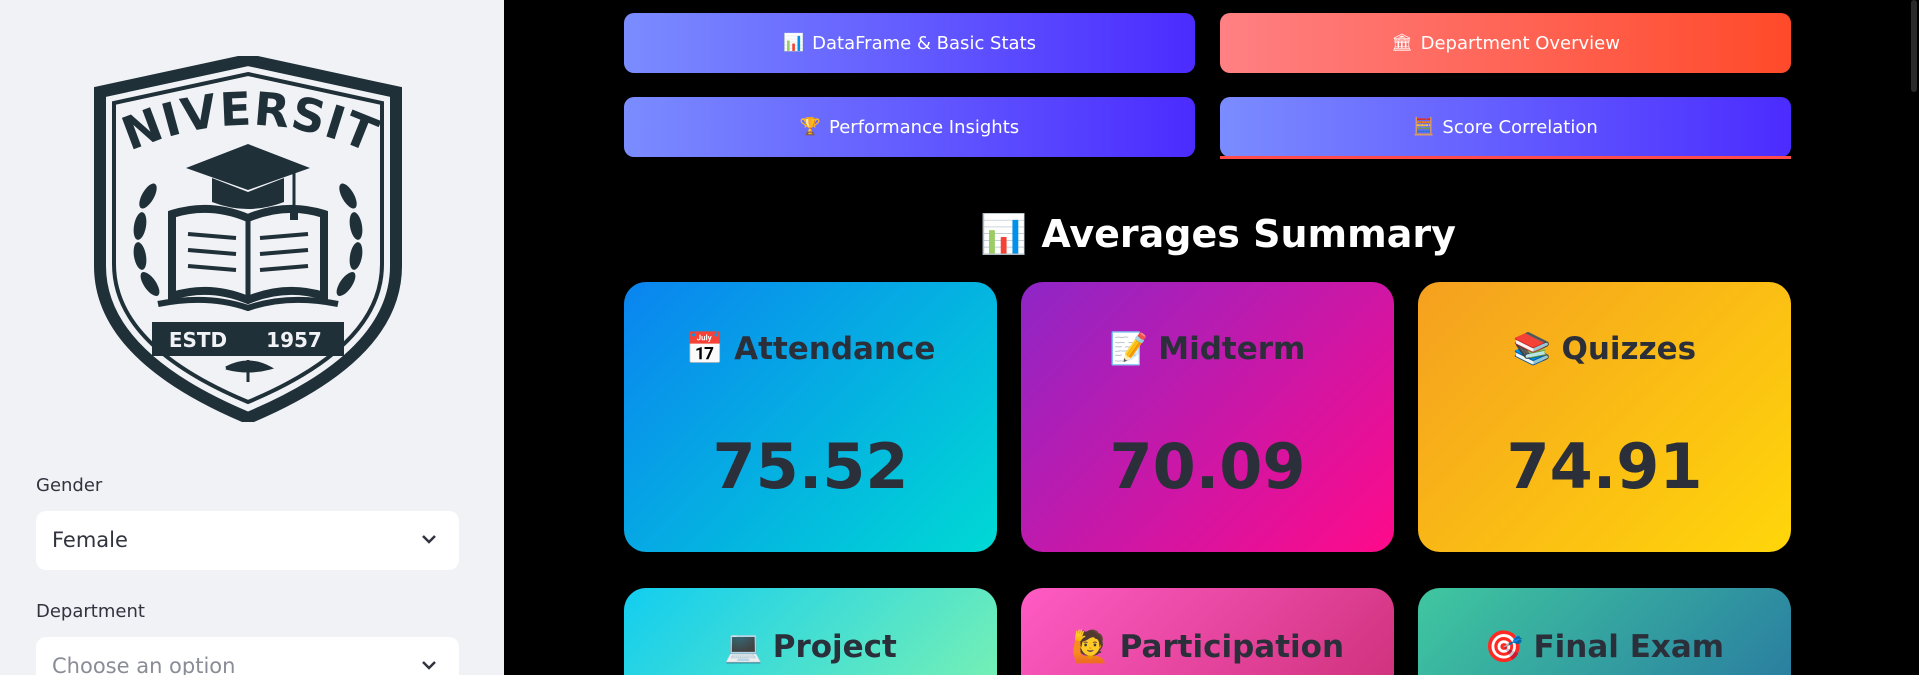 The height and width of the screenshot is (675, 1919). I want to click on score-correlation-button: 🧮 Score Correlation, so click(1505, 127).